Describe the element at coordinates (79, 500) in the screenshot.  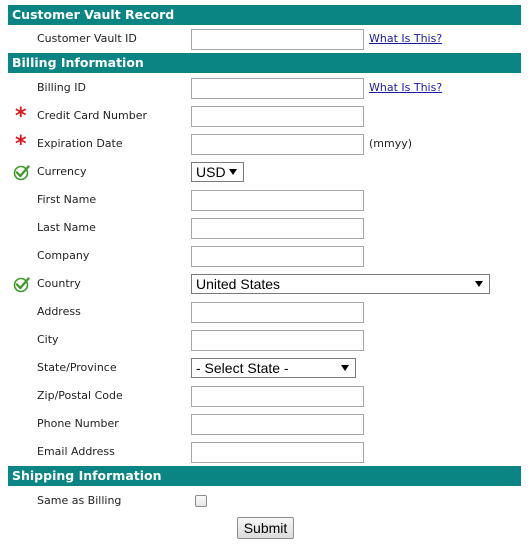
I see `same-as-billing-label: Same as Billing` at that location.